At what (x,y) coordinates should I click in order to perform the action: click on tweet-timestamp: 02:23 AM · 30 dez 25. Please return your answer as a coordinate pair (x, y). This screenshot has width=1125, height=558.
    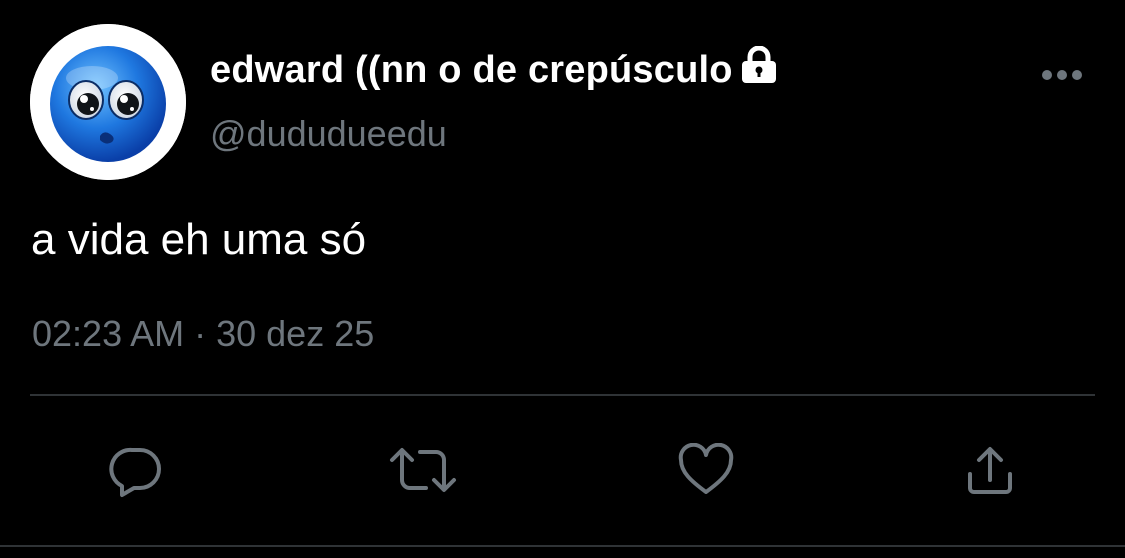
    Looking at the image, I should click on (203, 334).